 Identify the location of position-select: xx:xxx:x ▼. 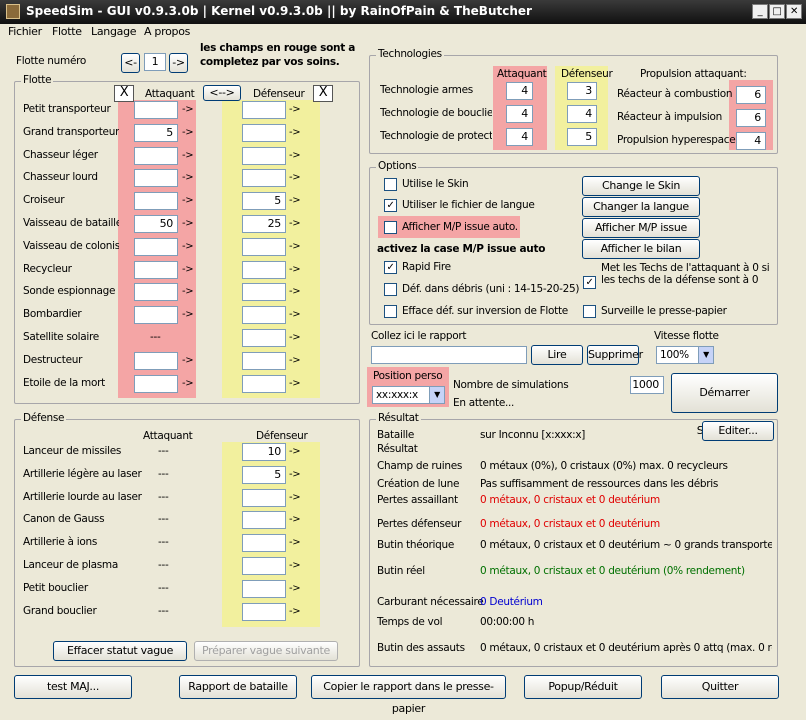
(408, 395).